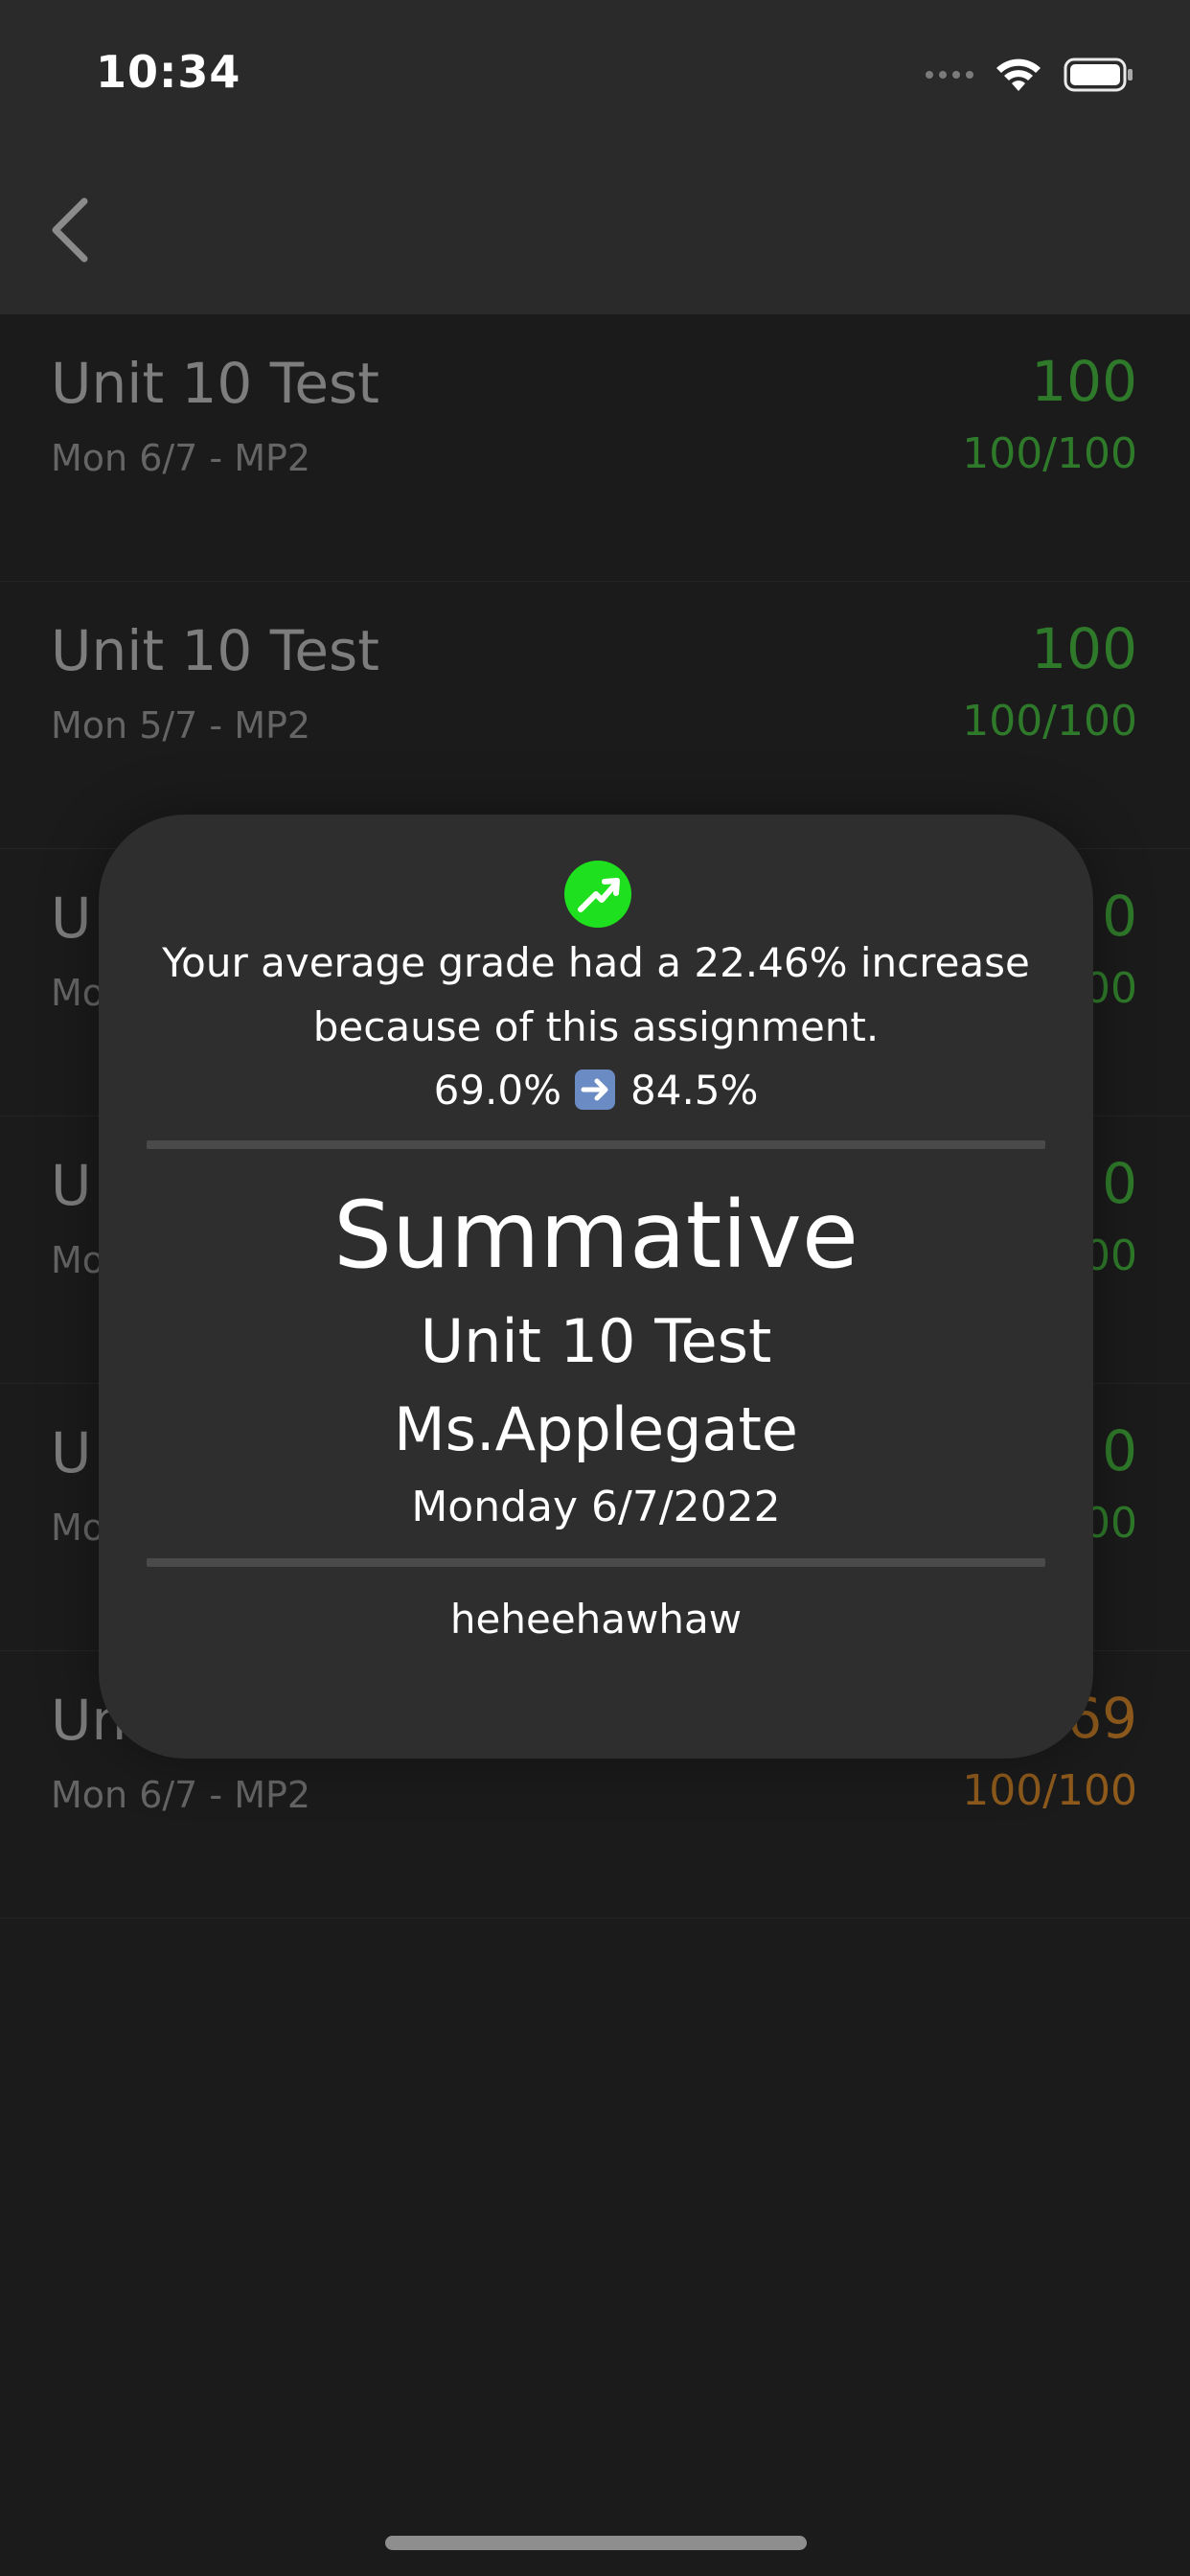  Describe the element at coordinates (950, 75) in the screenshot. I see `cellular-signal-icon` at that location.